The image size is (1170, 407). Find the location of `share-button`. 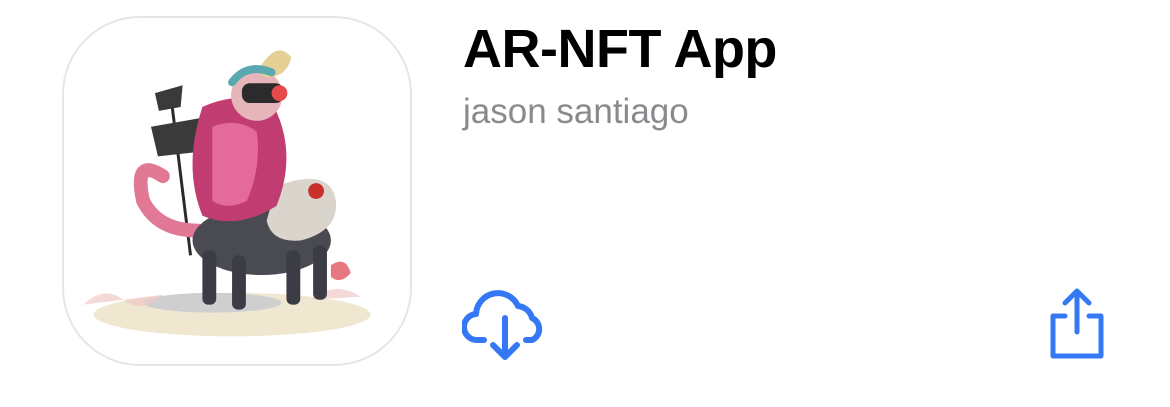

share-button is located at coordinates (1077, 324).